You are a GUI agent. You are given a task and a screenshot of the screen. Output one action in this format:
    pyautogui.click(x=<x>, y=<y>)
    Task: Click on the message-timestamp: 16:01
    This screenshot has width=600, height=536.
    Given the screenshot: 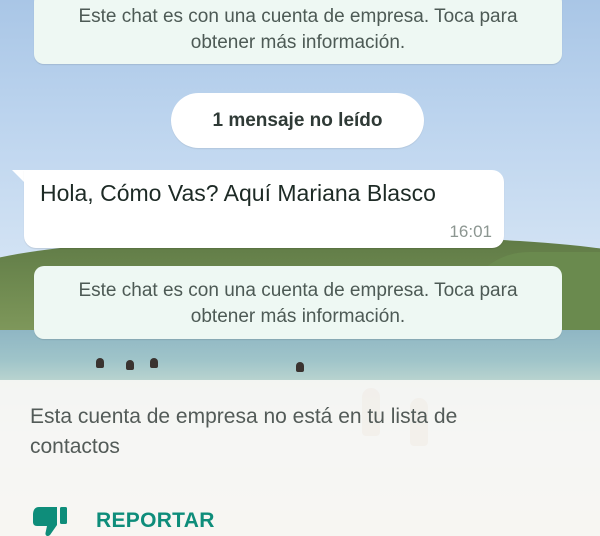 What is the action you would take?
    pyautogui.click(x=470, y=231)
    